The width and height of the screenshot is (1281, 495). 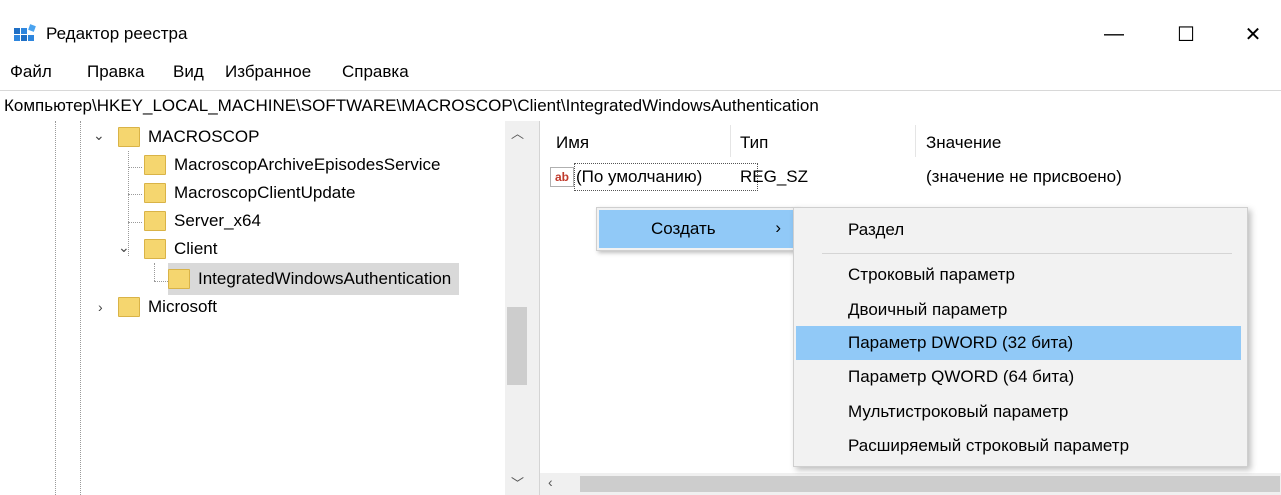 I want to click on submenu-item-string-value: Строковый параметр, so click(x=1018, y=275).